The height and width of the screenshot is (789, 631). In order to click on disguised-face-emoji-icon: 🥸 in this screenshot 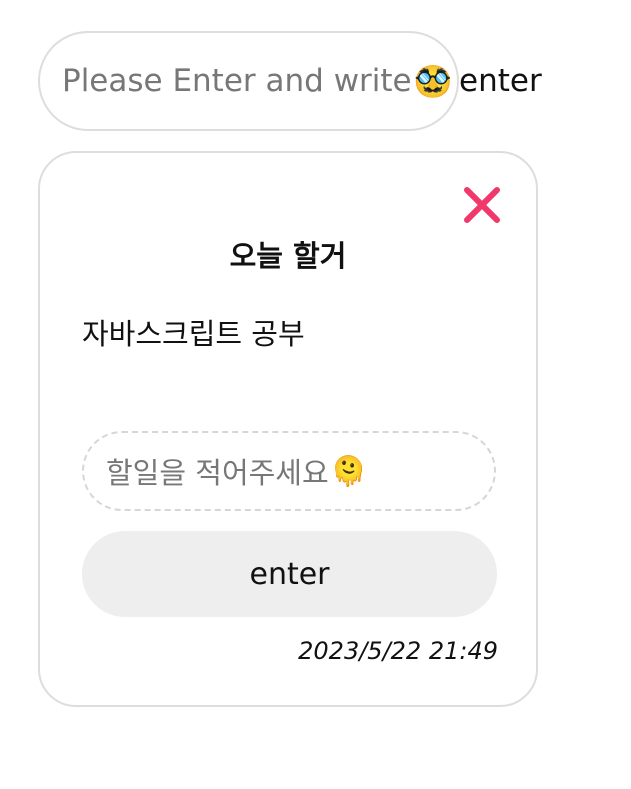, I will do `click(433, 81)`.